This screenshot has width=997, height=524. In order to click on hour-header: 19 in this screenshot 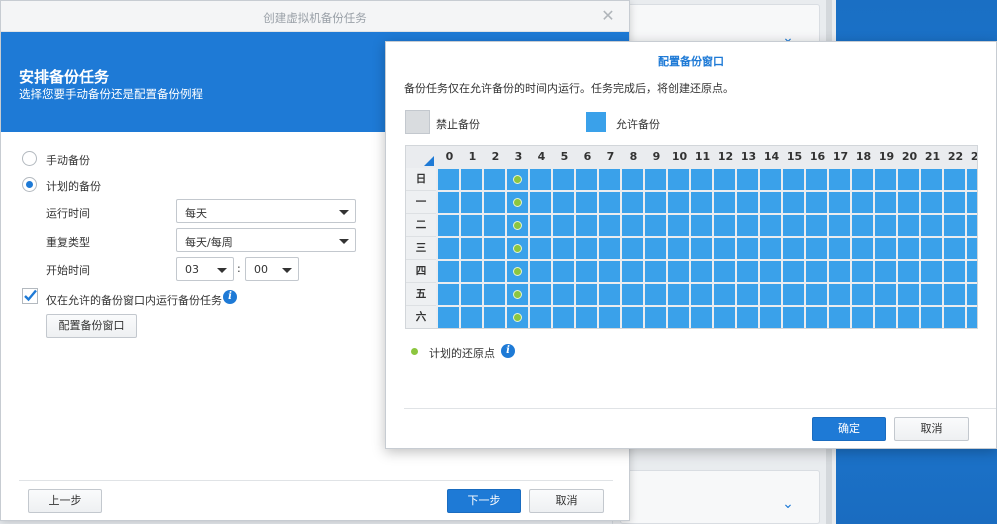, I will do `click(886, 157)`.